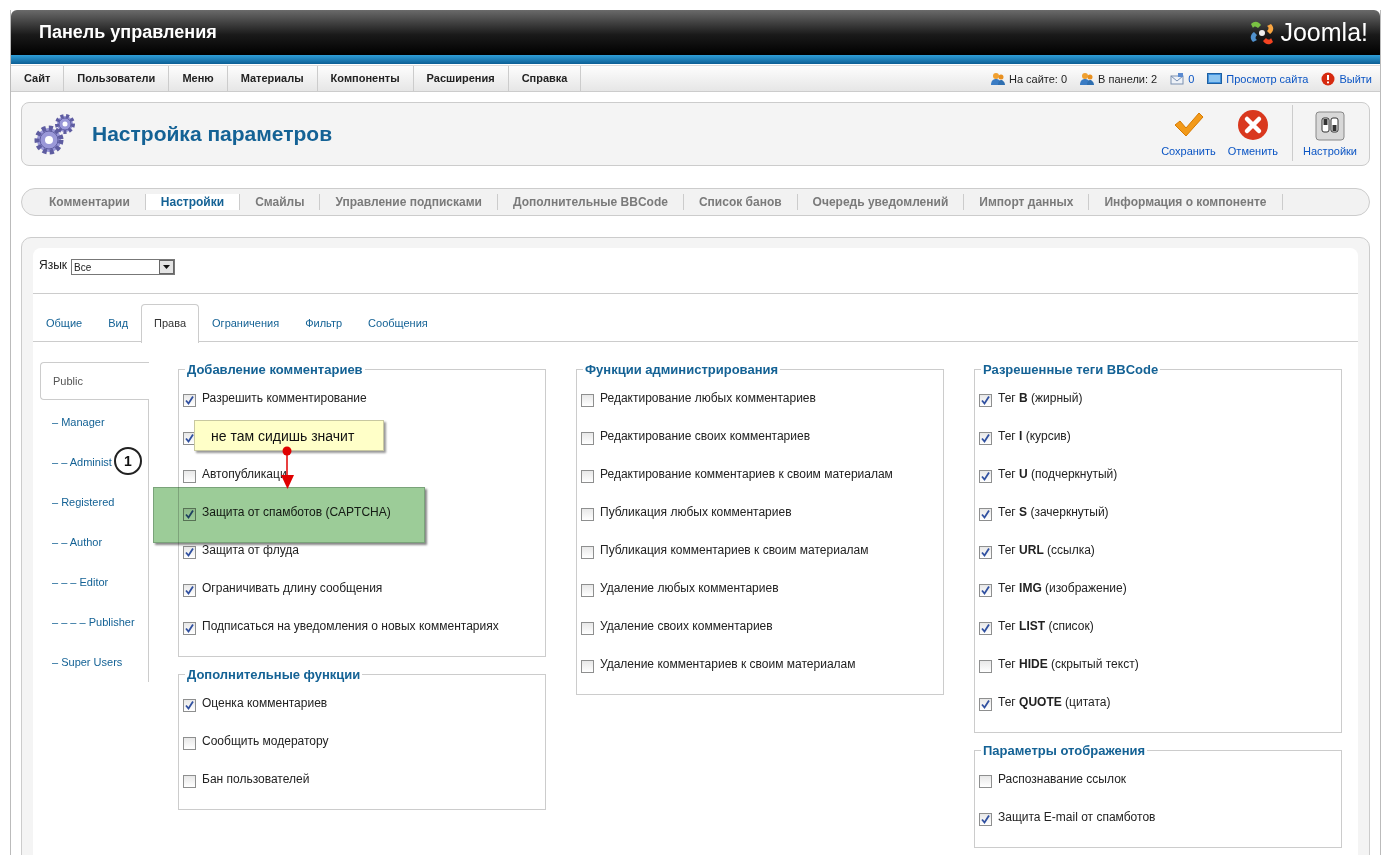  I want to click on checkbox-label: Тег S (зачеркнутый), so click(1053, 512).